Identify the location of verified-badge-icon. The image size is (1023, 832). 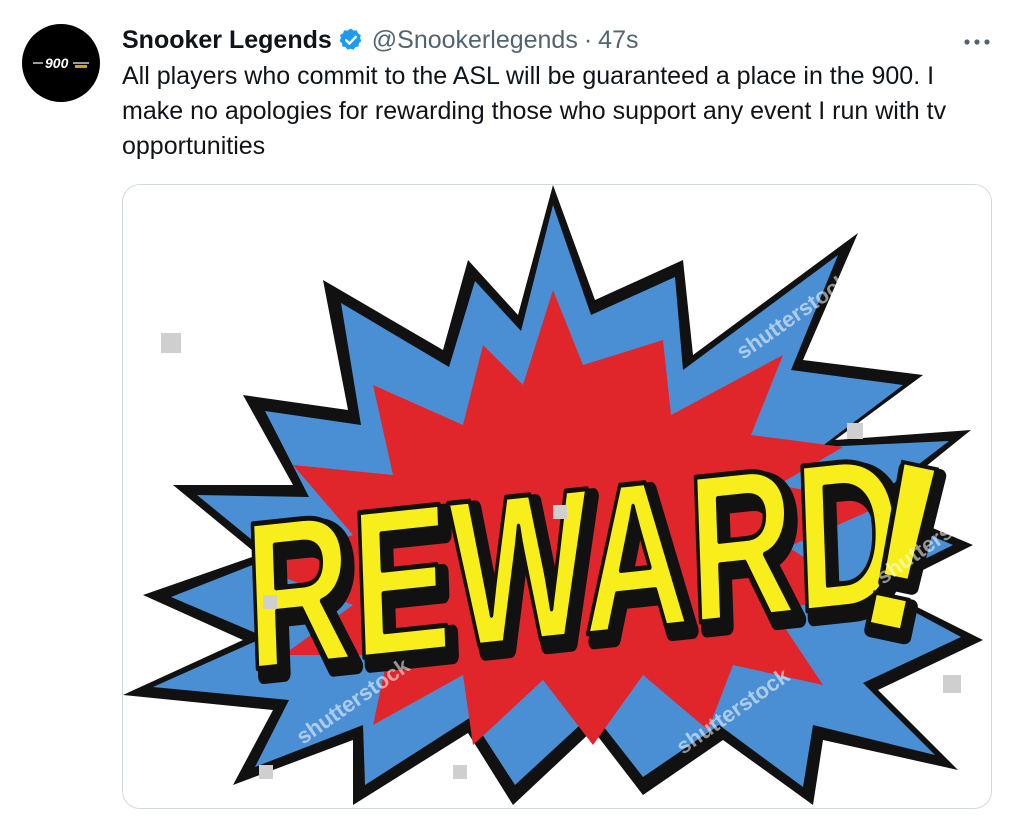
(351, 40).